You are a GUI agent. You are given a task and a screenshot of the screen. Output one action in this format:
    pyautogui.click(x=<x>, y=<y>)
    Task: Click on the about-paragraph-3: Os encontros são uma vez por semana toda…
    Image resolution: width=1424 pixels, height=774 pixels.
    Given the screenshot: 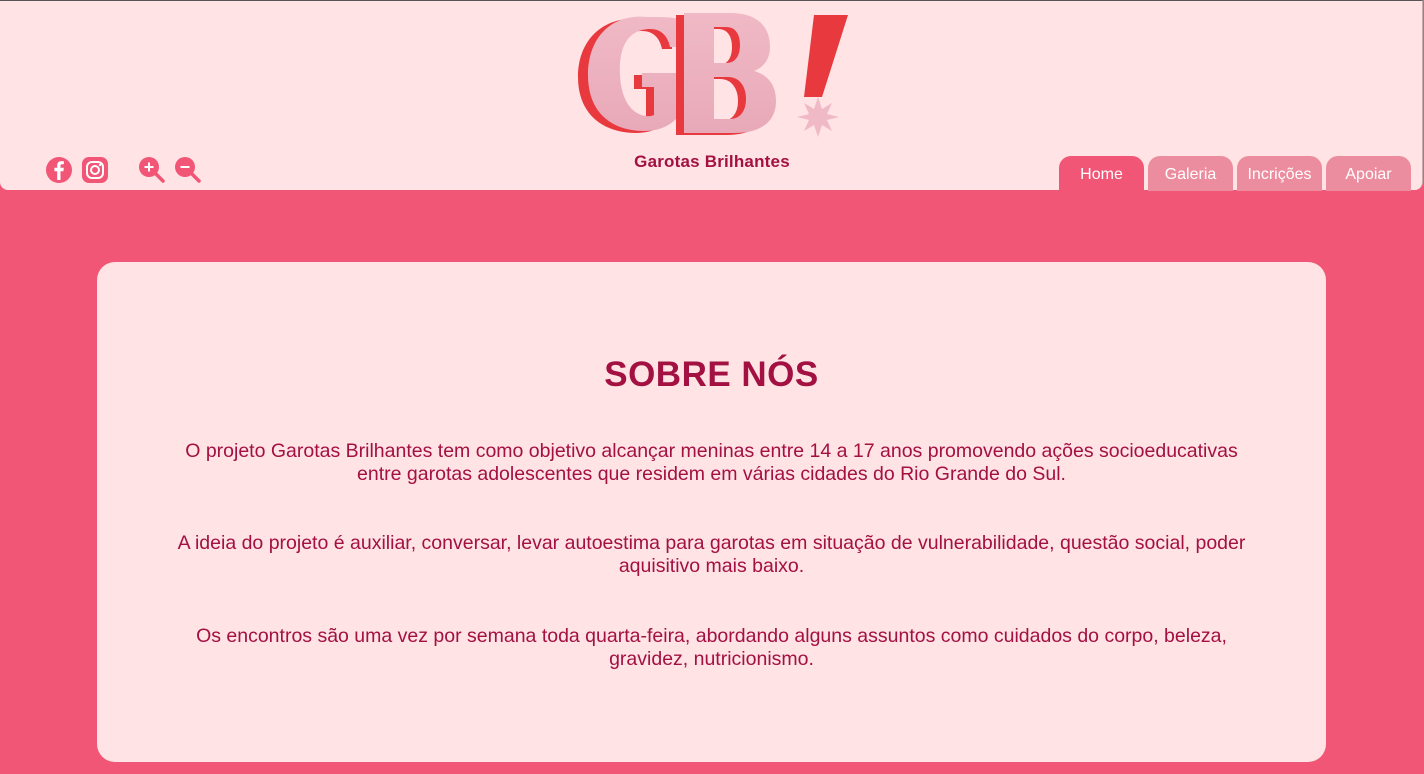 What is the action you would take?
    pyautogui.click(x=711, y=647)
    